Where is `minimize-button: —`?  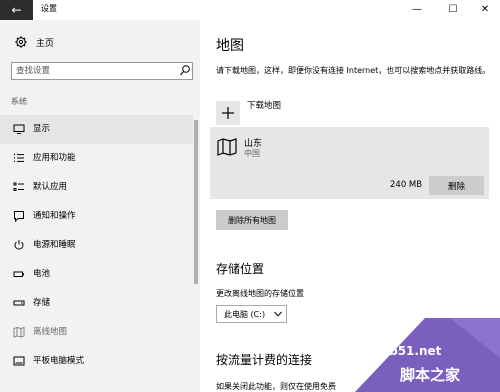 minimize-button: — is located at coordinates (417, 10).